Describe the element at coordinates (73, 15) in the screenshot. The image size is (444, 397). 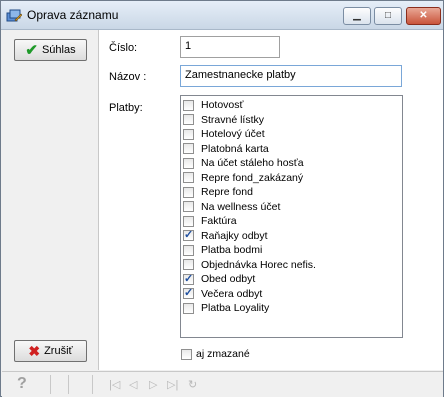
I see `window-title: Oprava záznamu` at that location.